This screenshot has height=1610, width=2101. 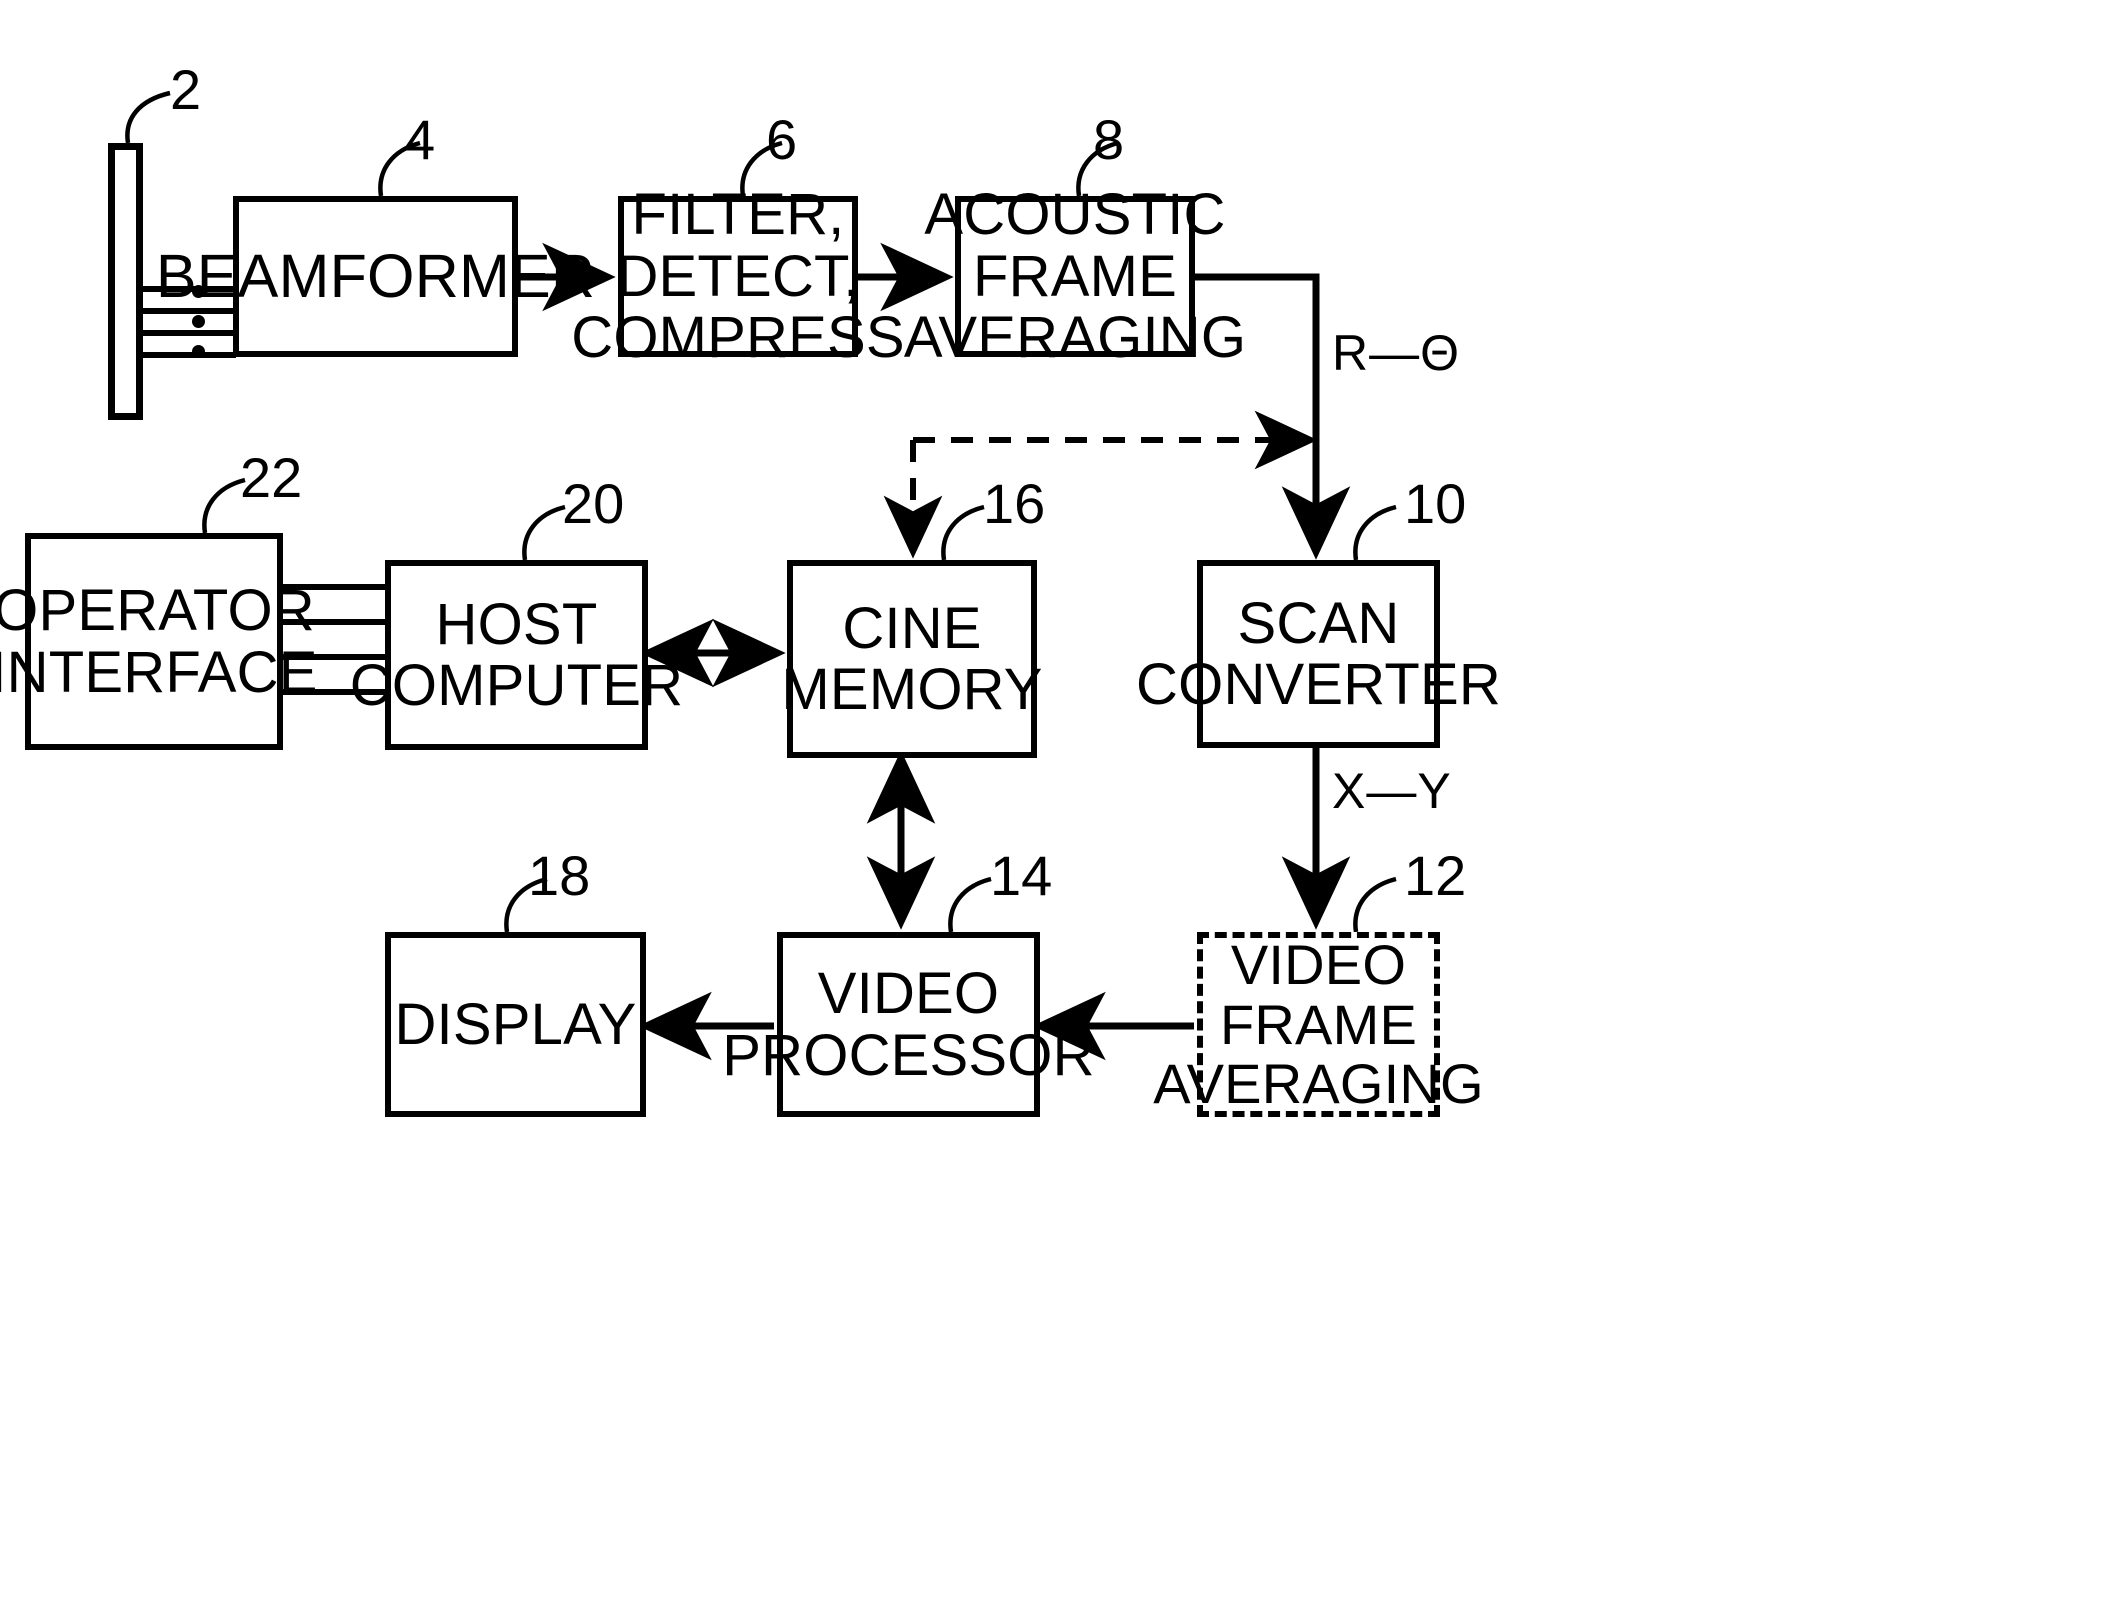 I want to click on reference-numeral-12: 12, so click(x=1435, y=875).